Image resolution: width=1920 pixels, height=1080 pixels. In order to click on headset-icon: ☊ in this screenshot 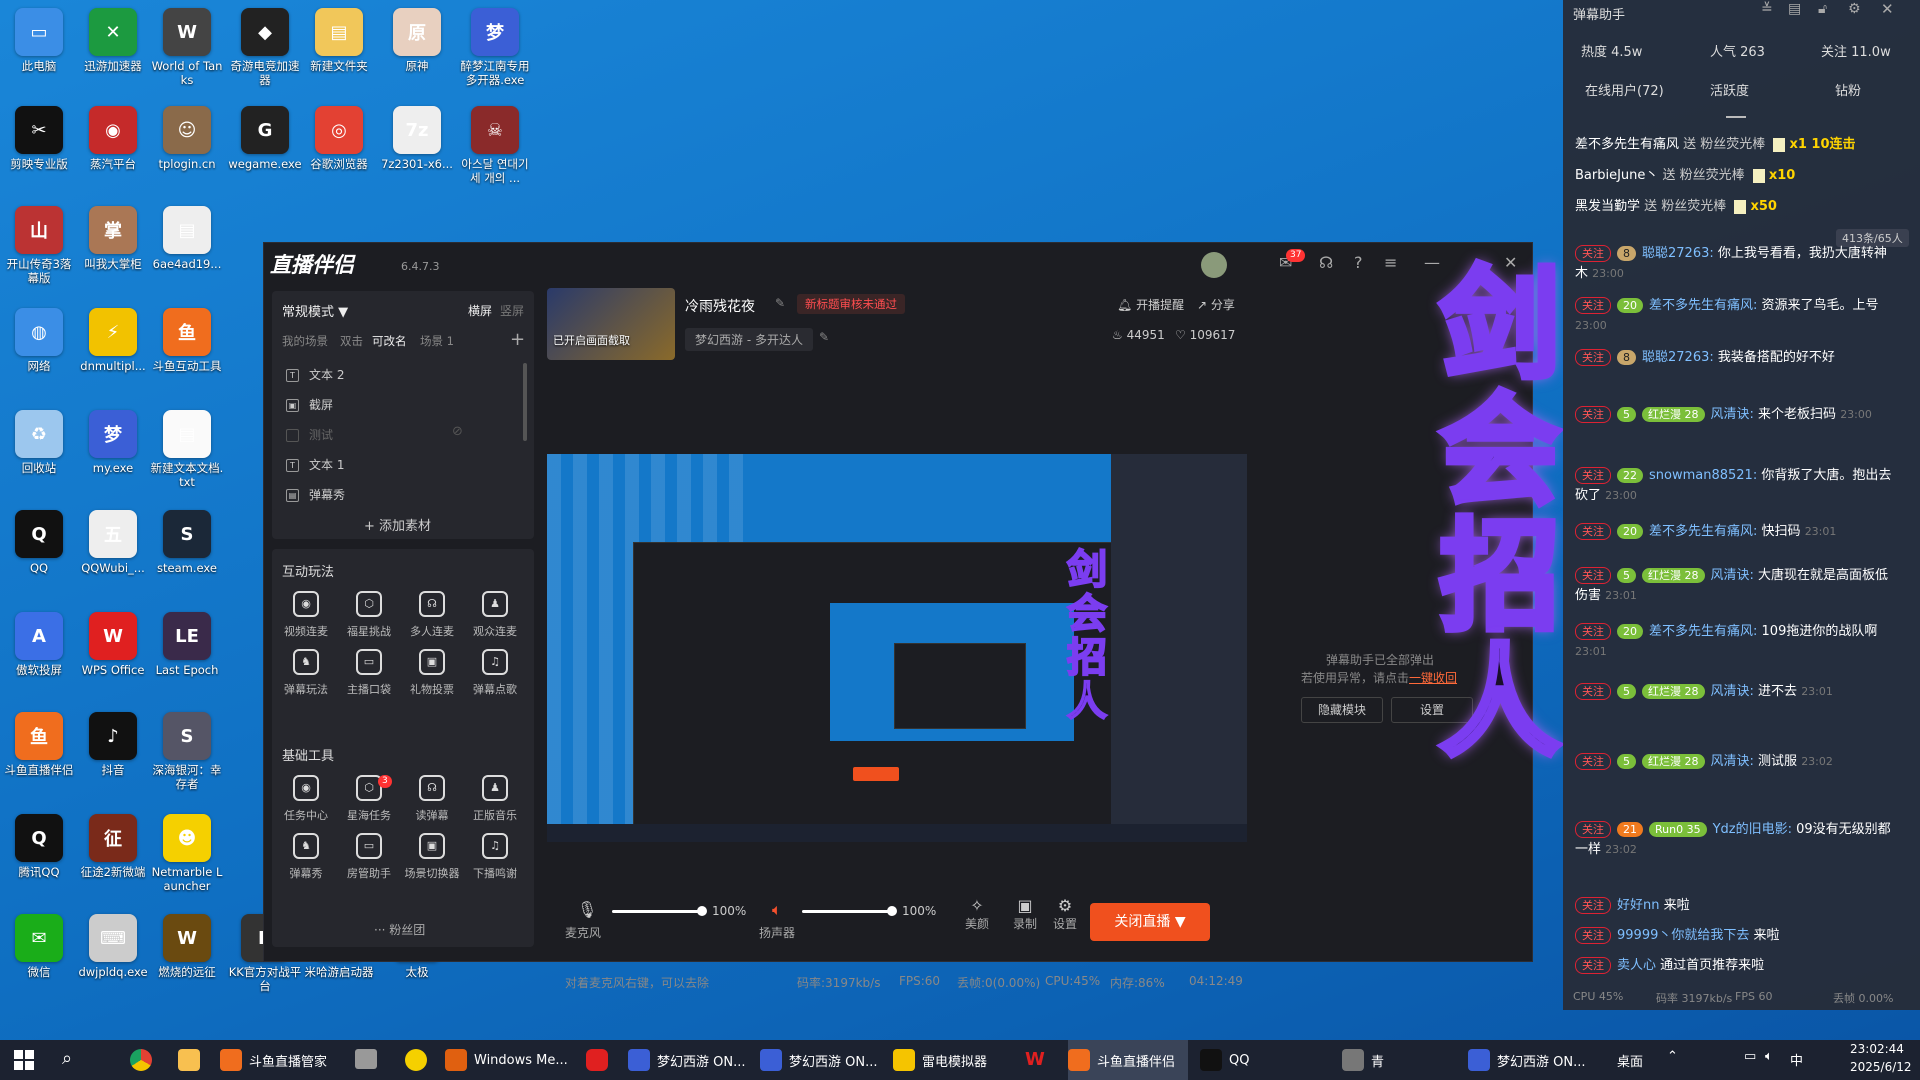, I will do `click(1326, 262)`.